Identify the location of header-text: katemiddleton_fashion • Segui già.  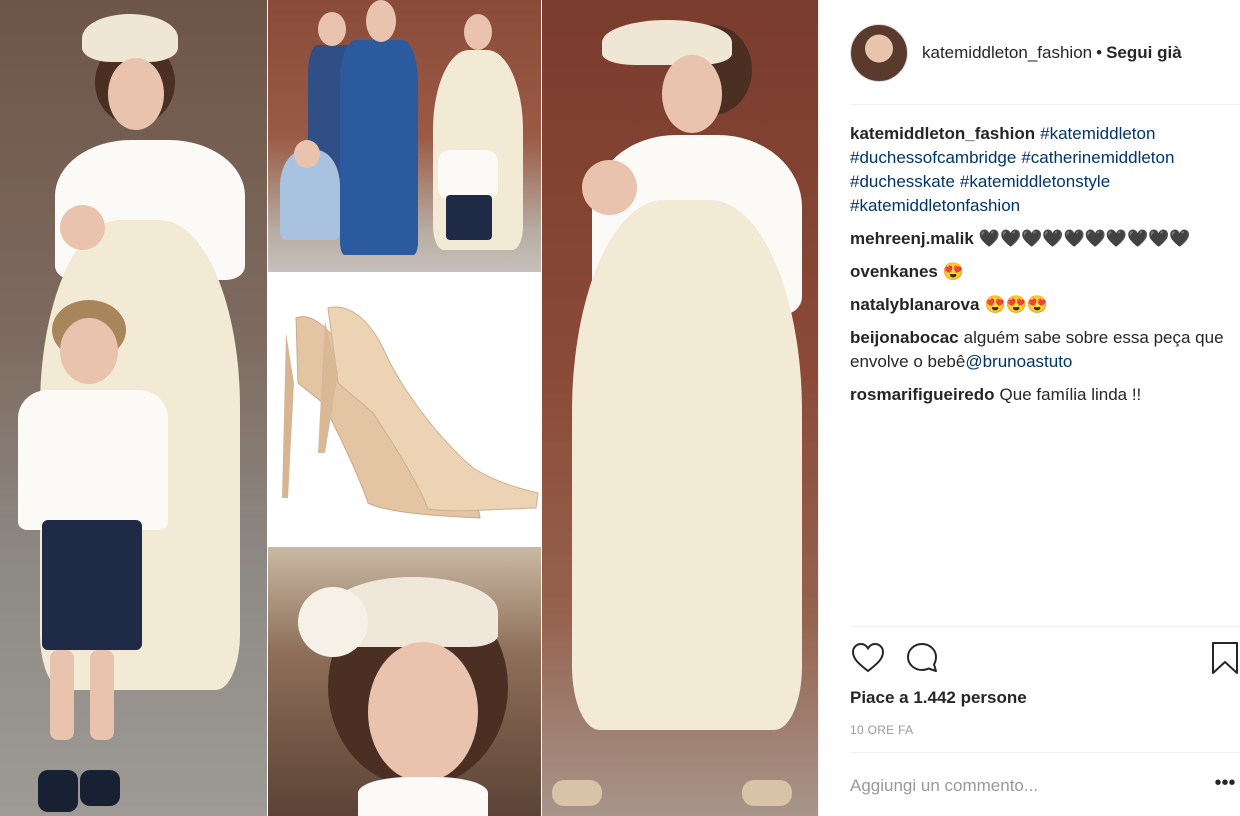
(1052, 53).